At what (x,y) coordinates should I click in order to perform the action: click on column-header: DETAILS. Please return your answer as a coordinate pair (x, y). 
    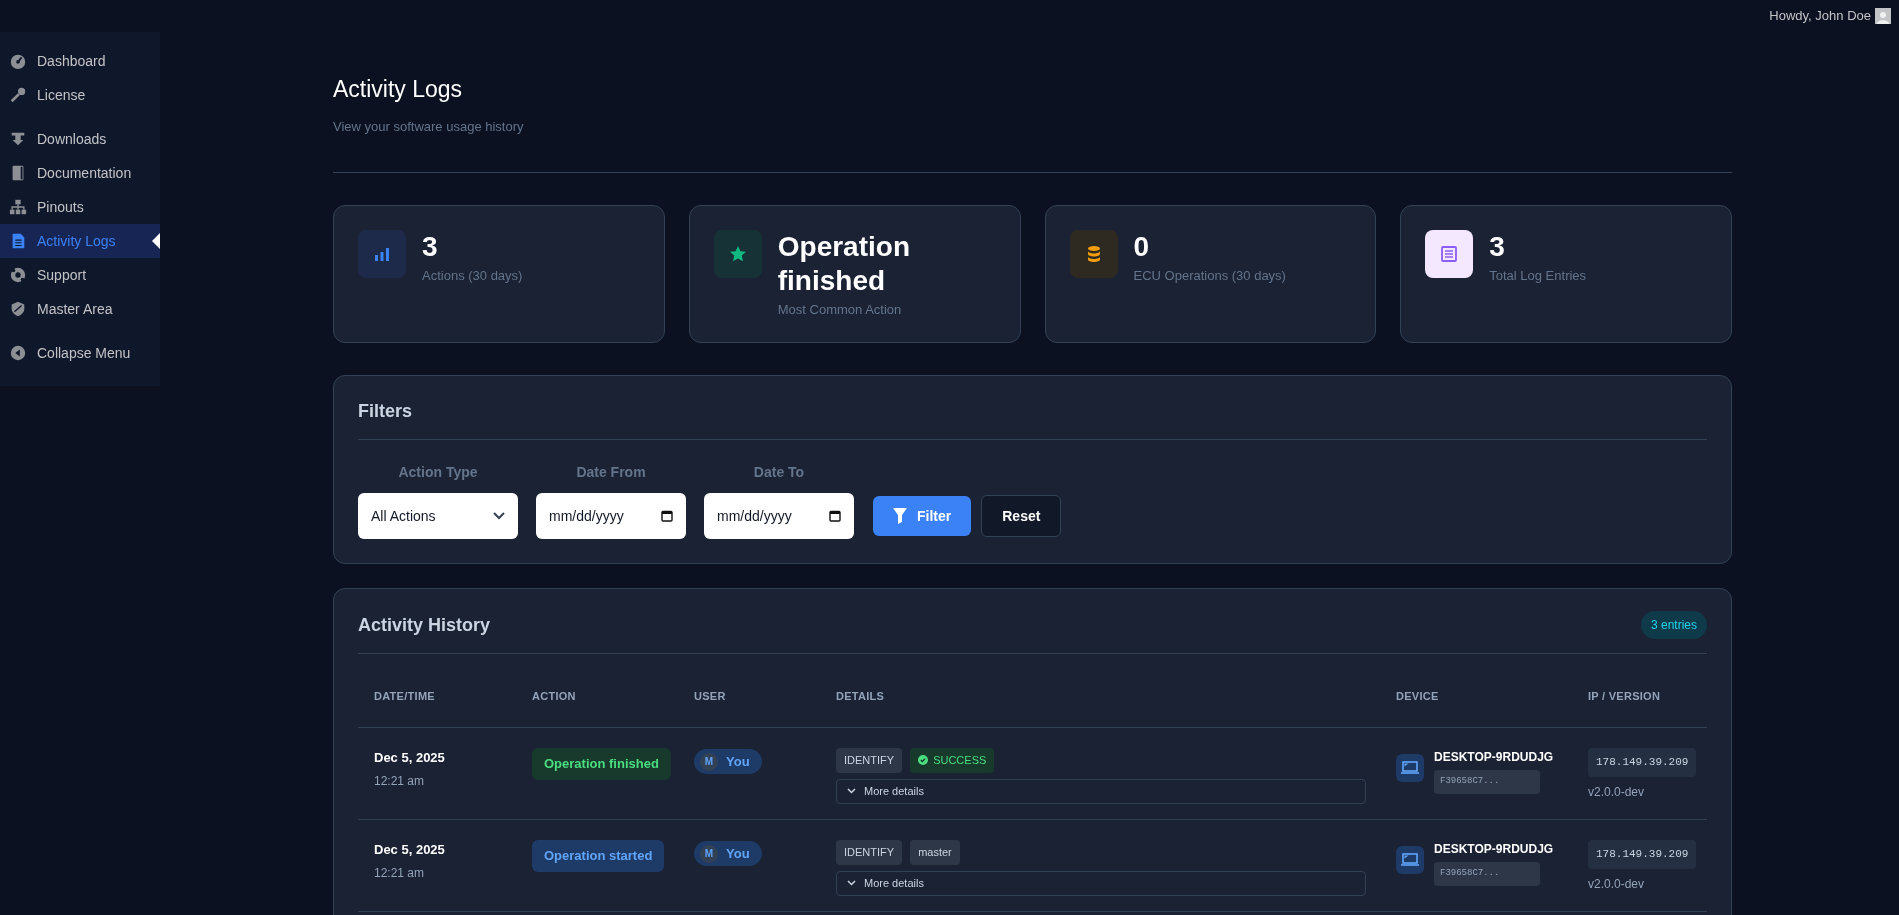
    Looking at the image, I should click on (861, 697).